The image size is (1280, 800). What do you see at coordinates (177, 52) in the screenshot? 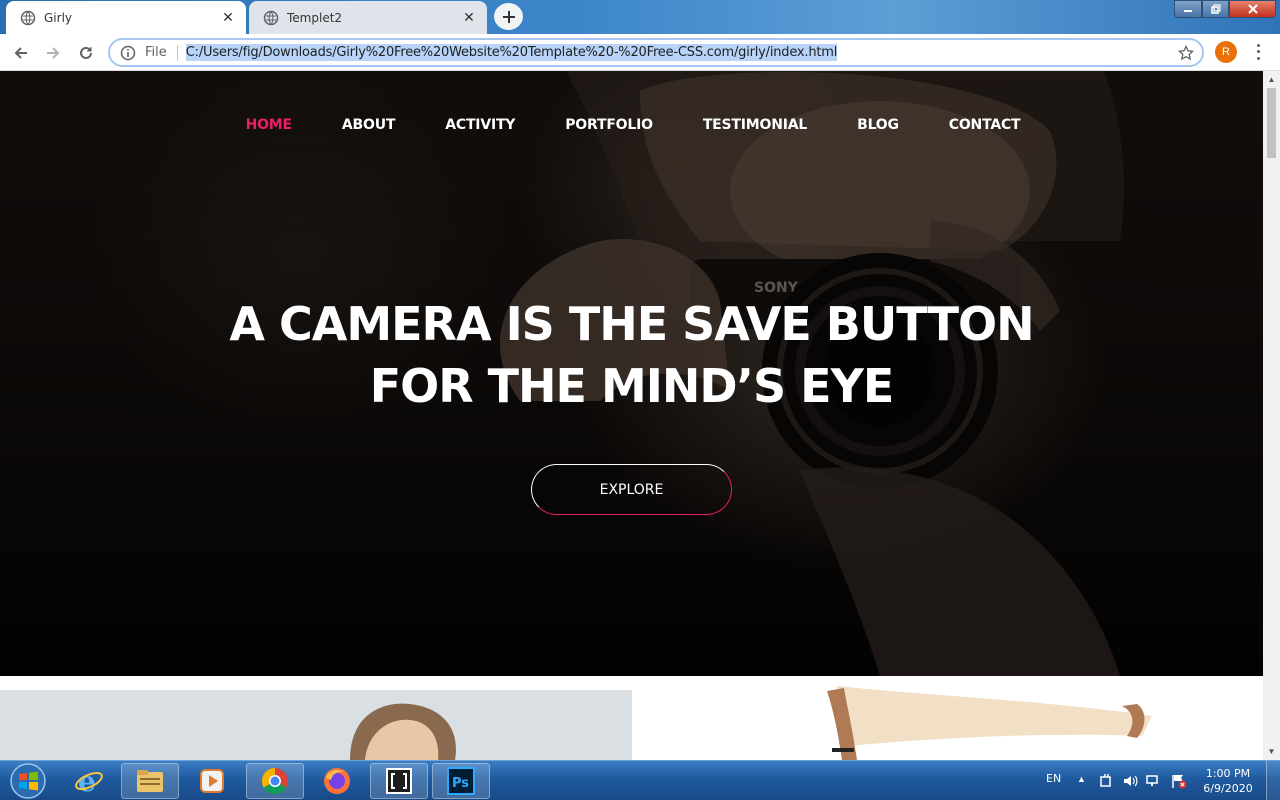
I see `address-separator` at bounding box center [177, 52].